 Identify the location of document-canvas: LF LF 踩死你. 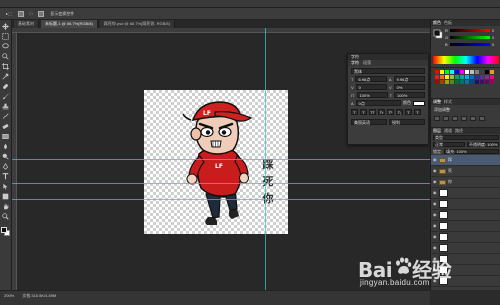
(216, 162).